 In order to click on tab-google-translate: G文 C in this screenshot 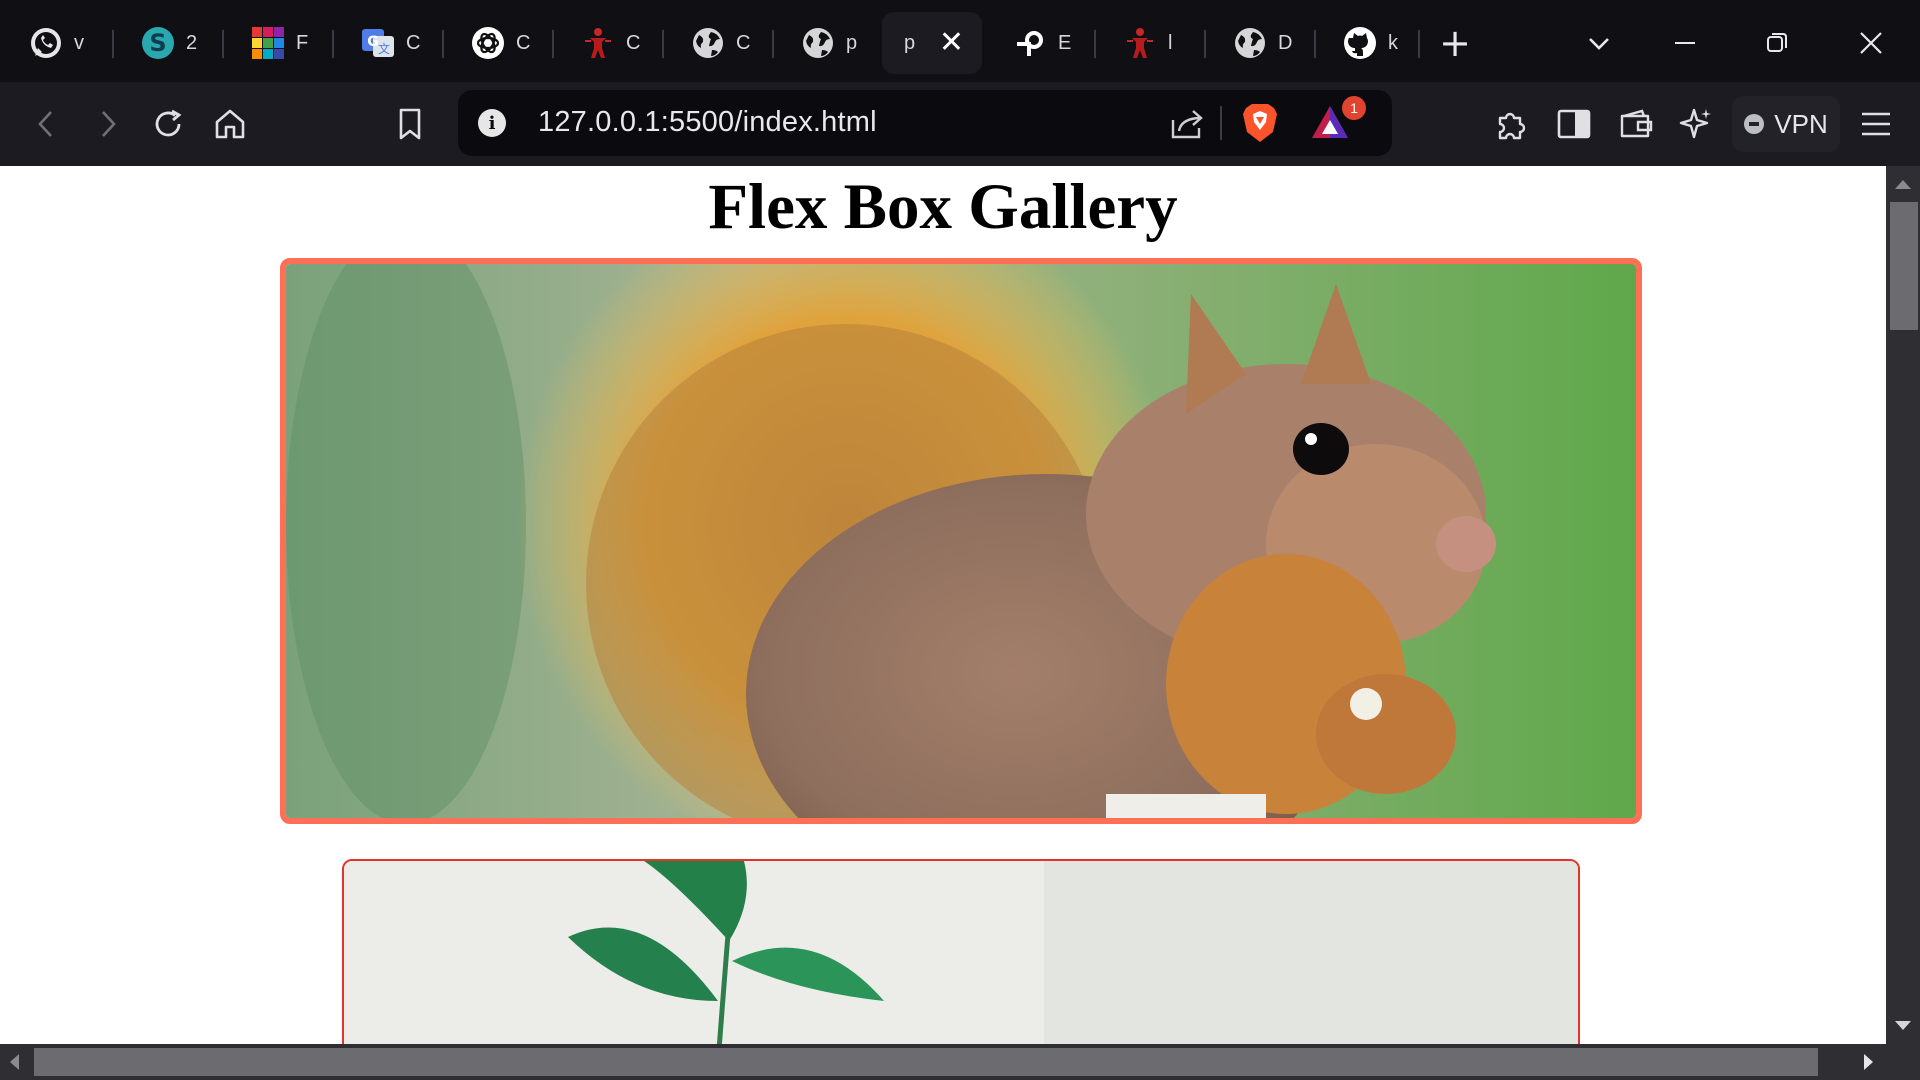, I will do `click(387, 43)`.